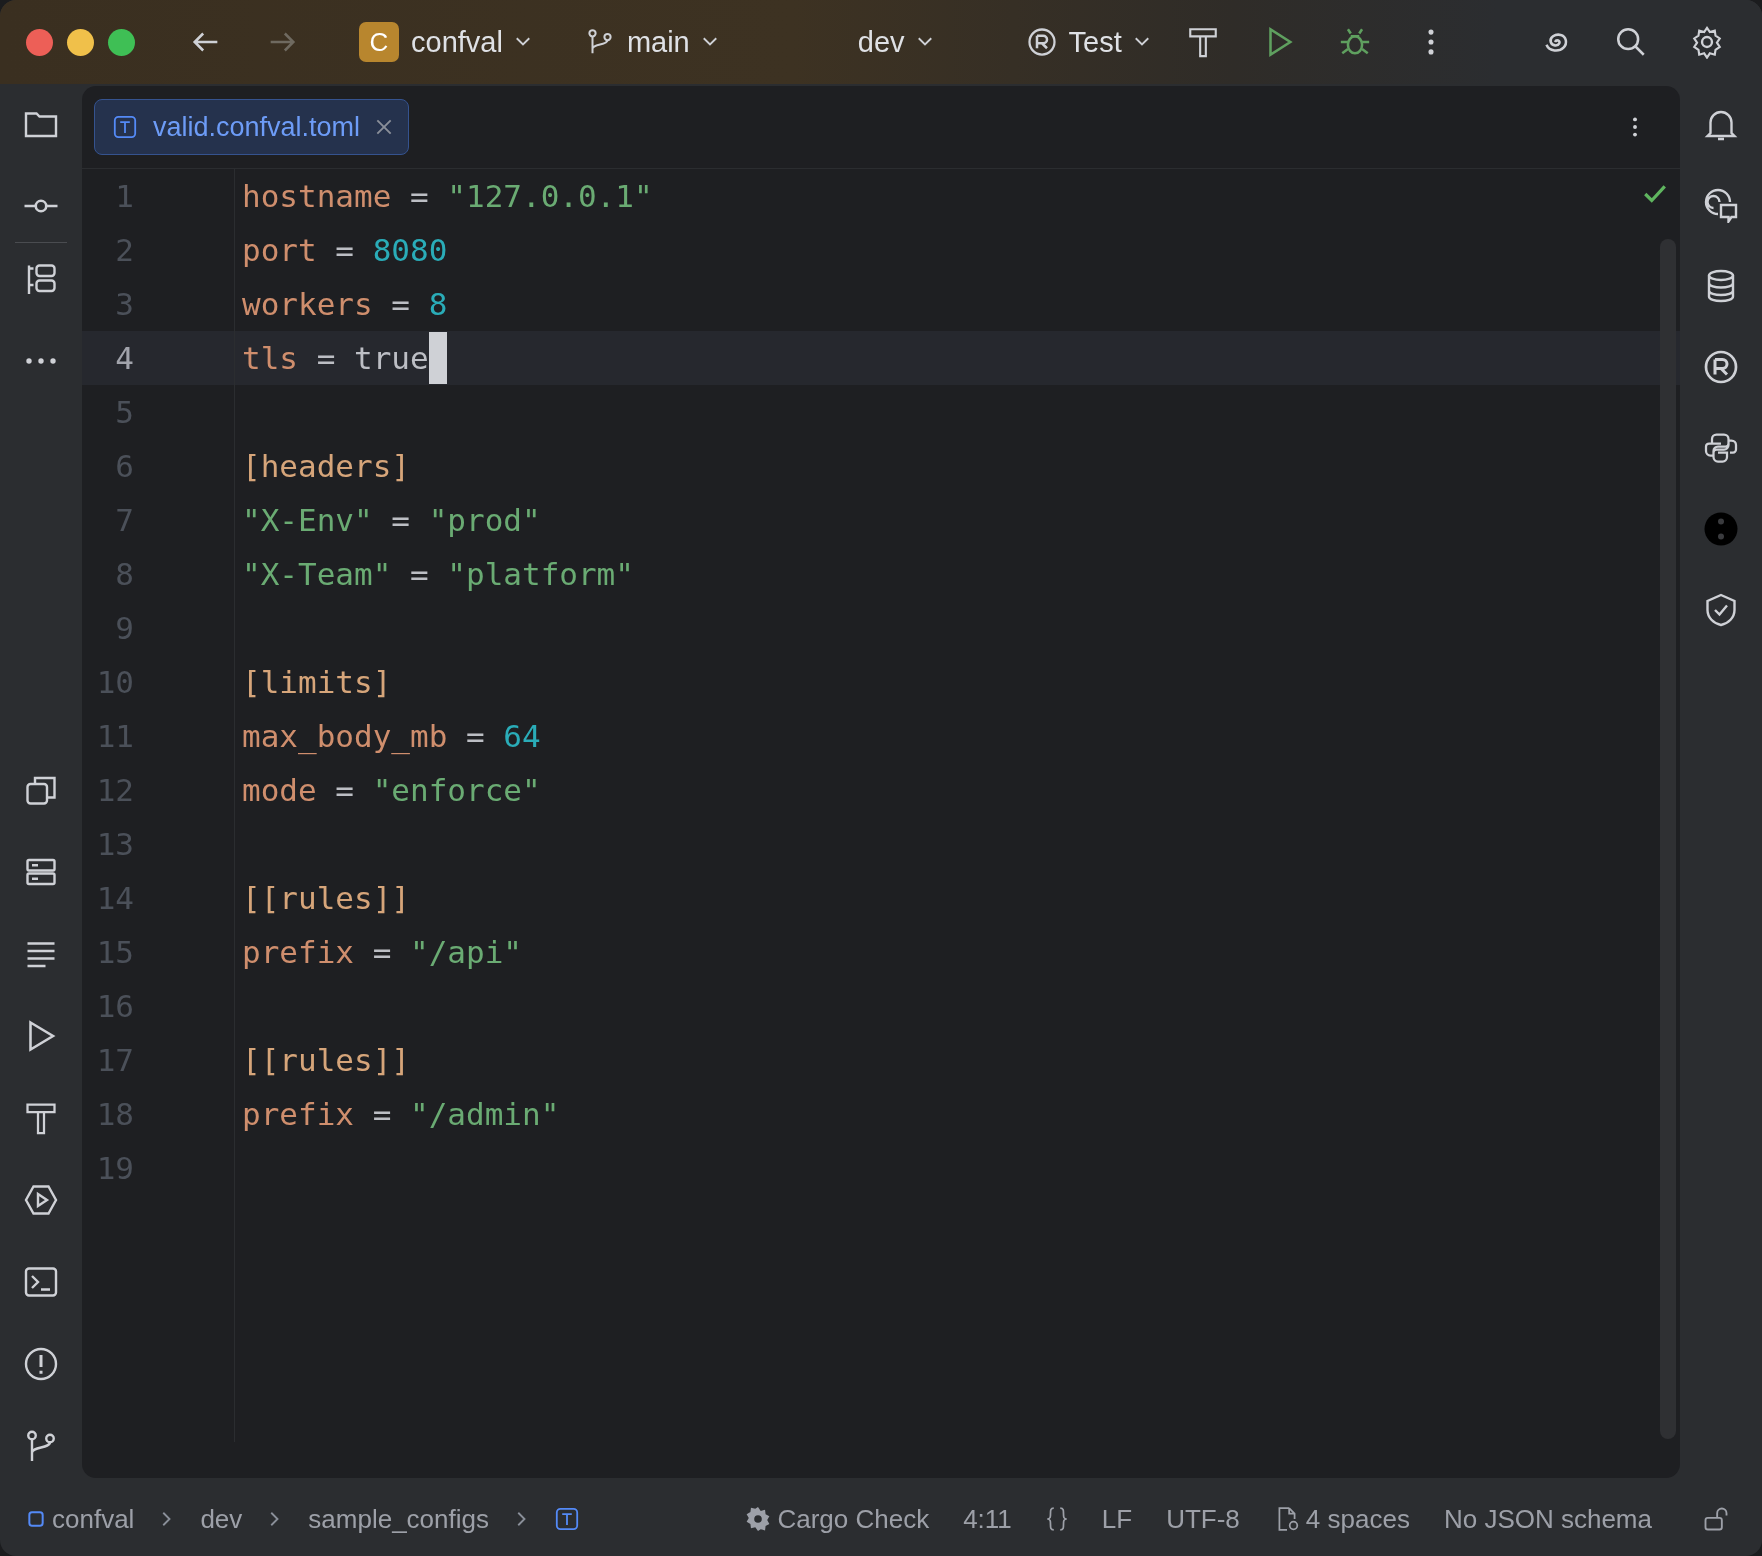 The width and height of the screenshot is (1762, 1556). Describe the element at coordinates (317, 196) in the screenshot. I see `code-token: hostname` at that location.